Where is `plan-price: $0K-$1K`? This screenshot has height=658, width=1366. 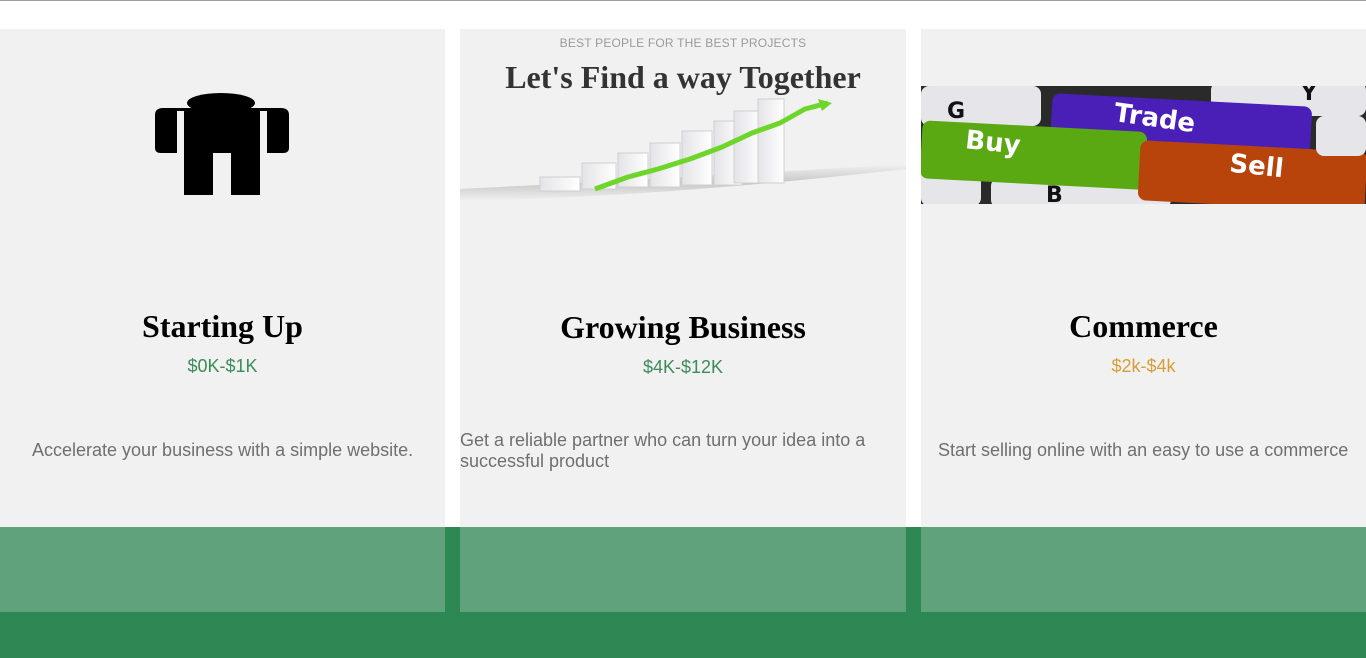 plan-price: $0K-$1K is located at coordinates (222, 366).